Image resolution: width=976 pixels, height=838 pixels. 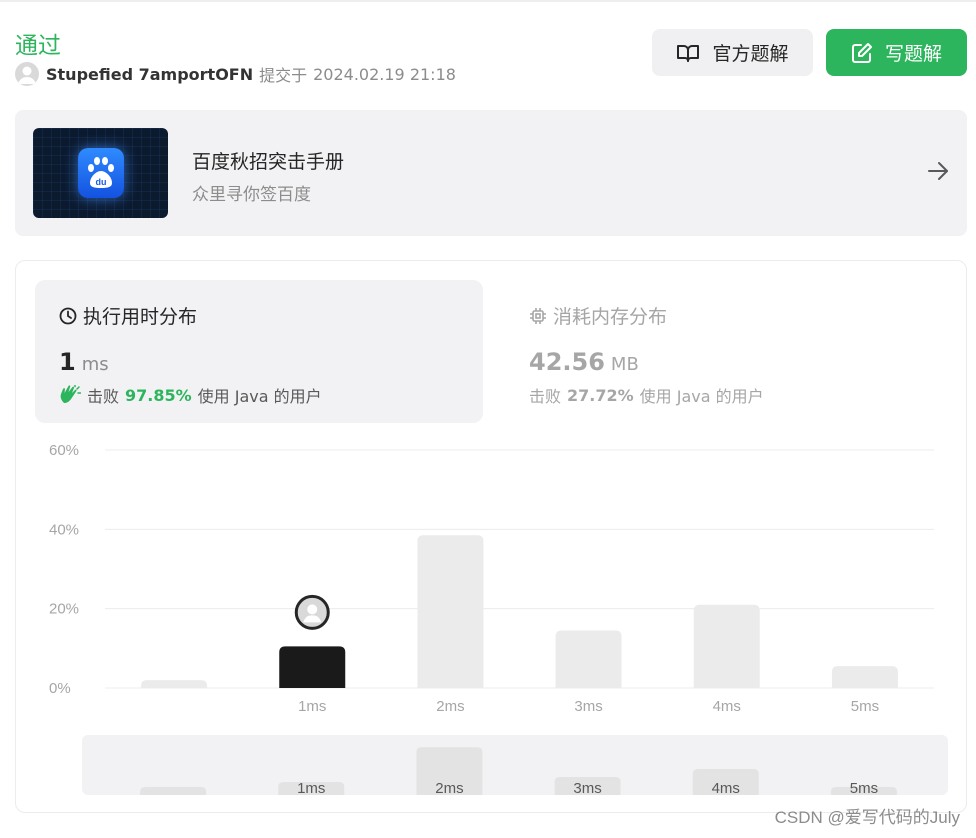 What do you see at coordinates (750, 54) in the screenshot?
I see `official-solution-label: 官方题解` at bounding box center [750, 54].